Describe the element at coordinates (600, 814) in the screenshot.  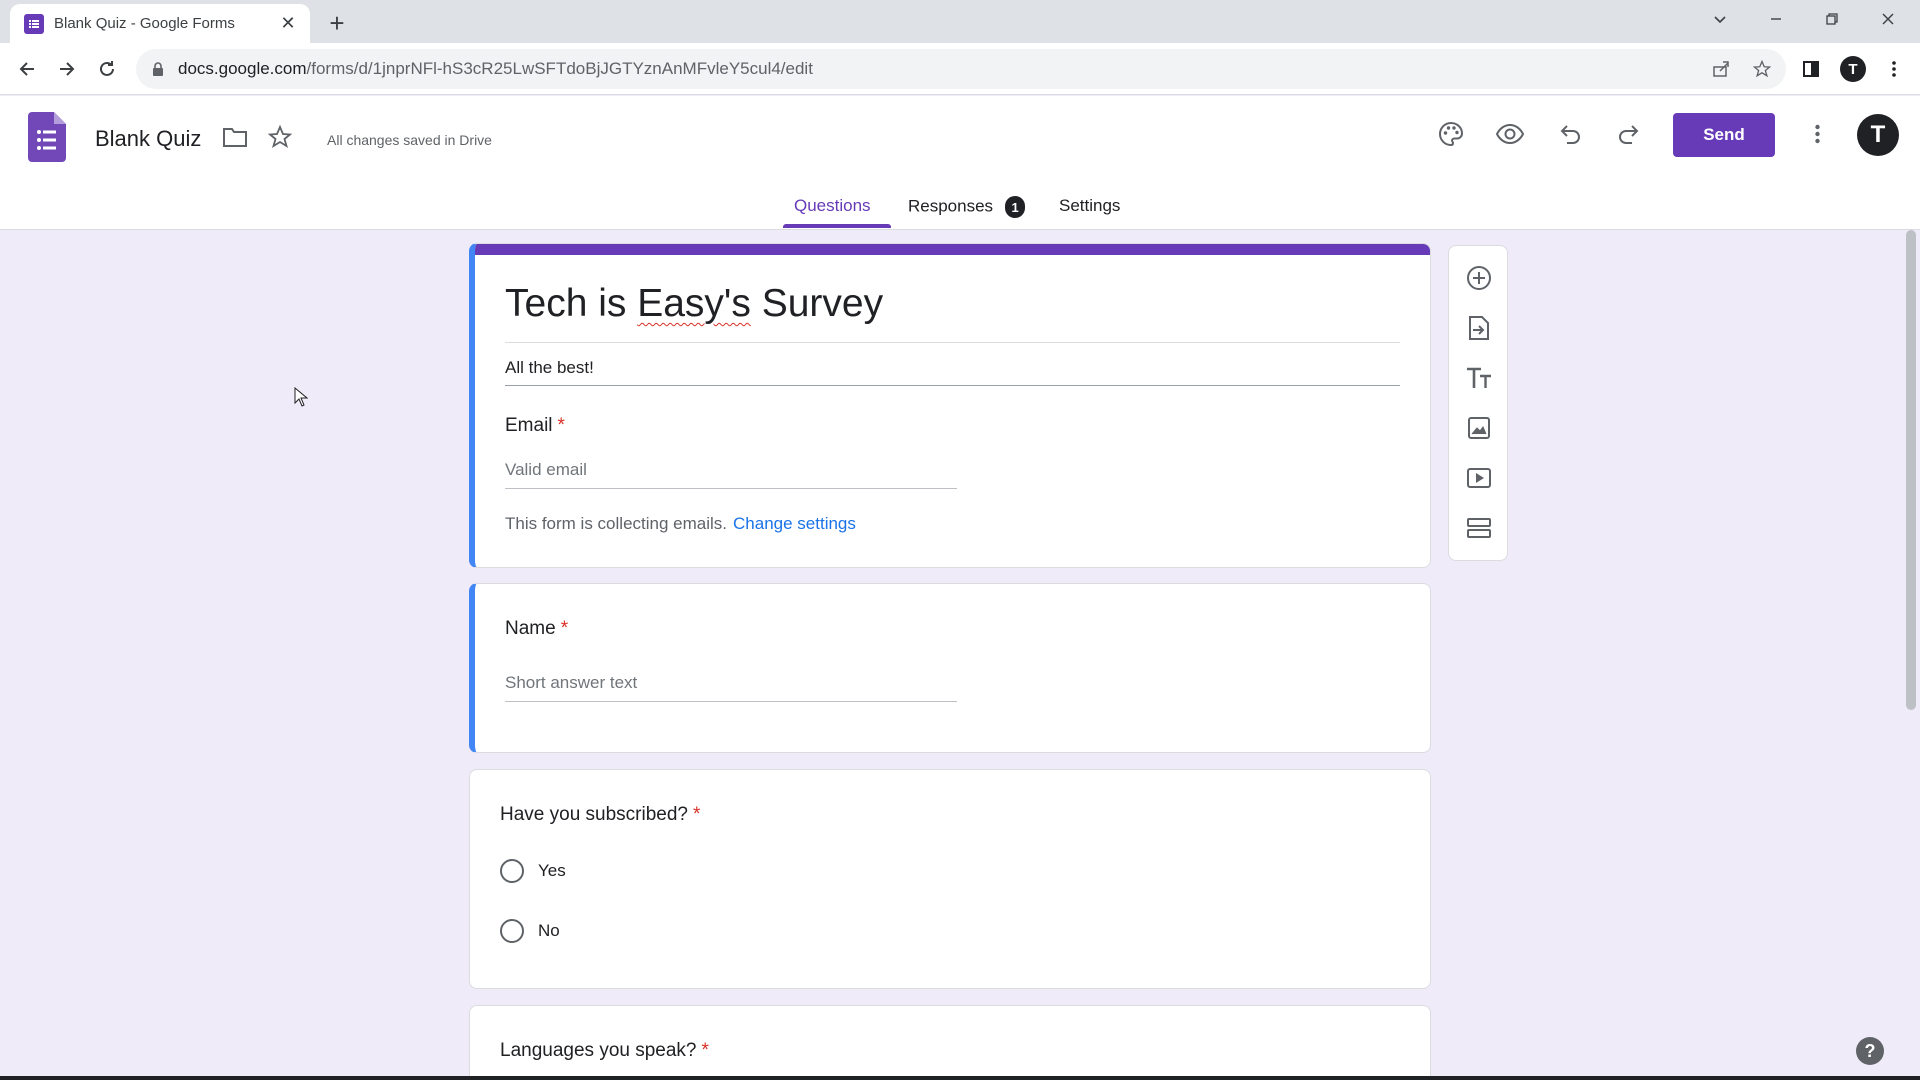
I see `question-label: Have you subscribed? *` at that location.